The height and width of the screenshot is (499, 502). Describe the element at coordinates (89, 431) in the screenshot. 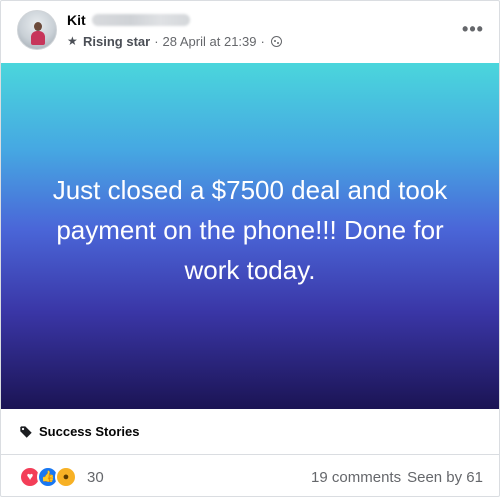

I see `topic-tag-label: Success Stories` at that location.